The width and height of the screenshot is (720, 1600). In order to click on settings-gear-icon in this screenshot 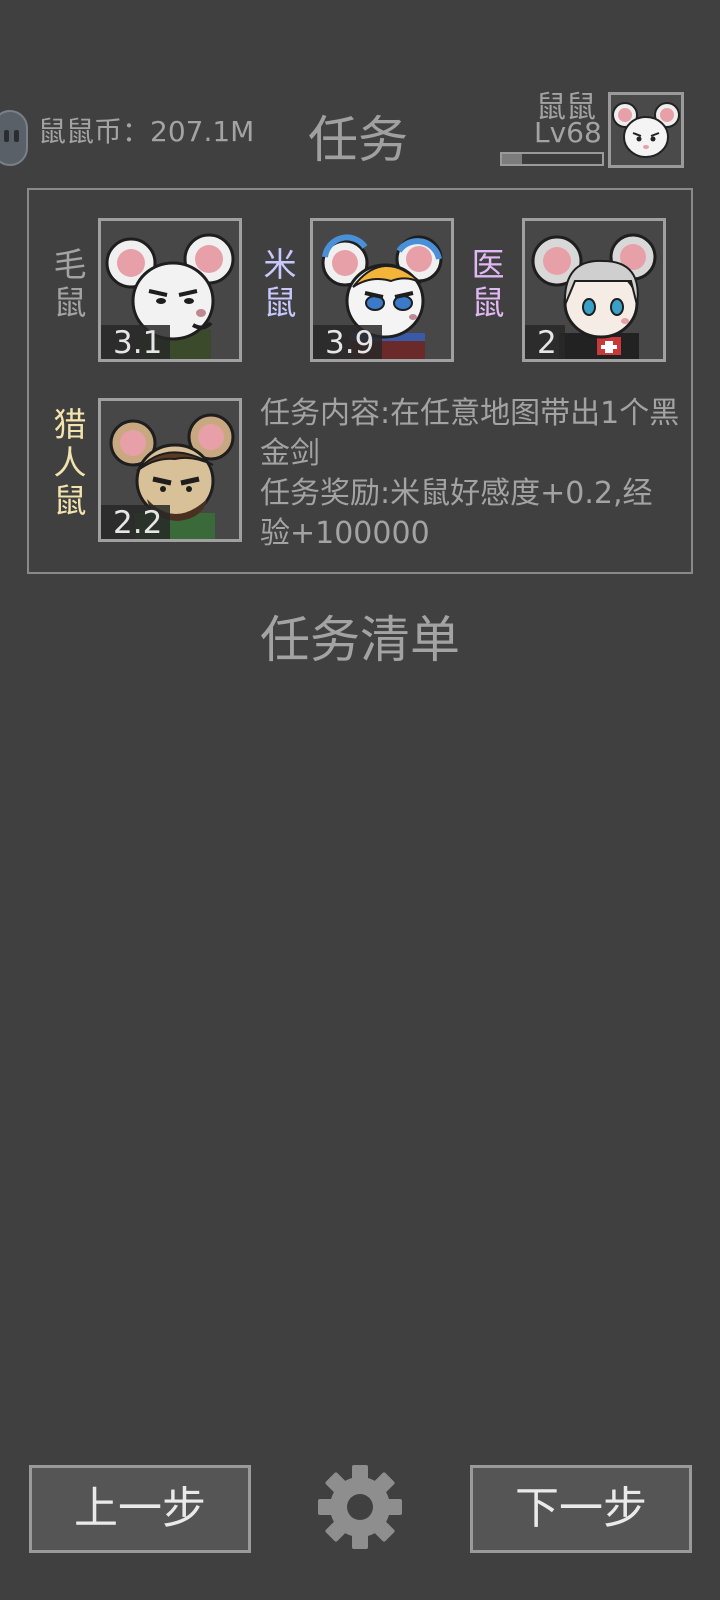, I will do `click(360, 1507)`.